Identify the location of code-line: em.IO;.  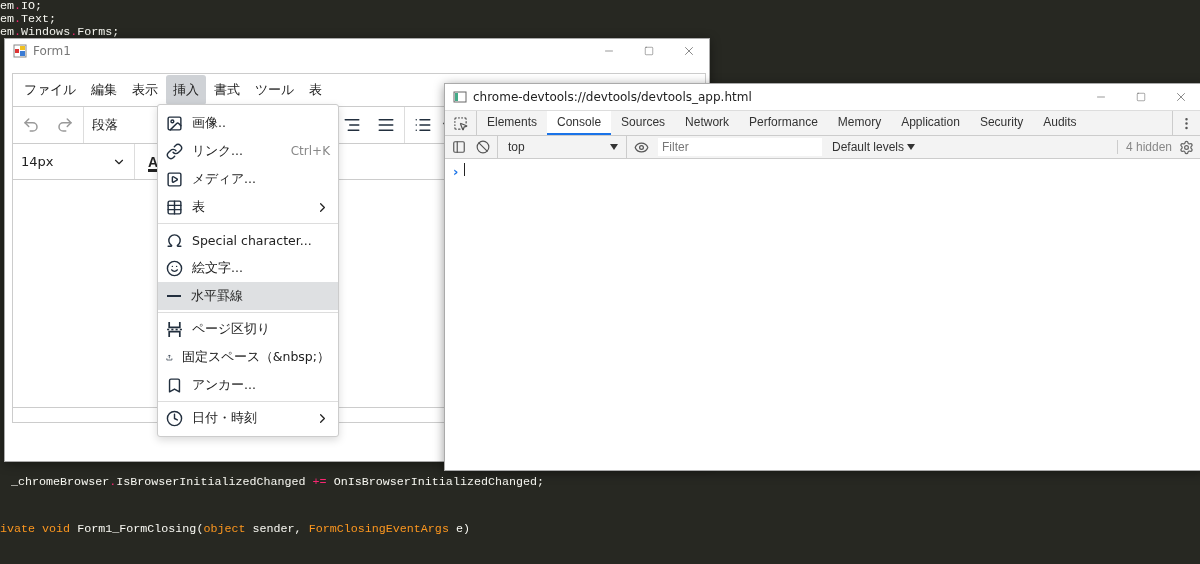
(21, 6).